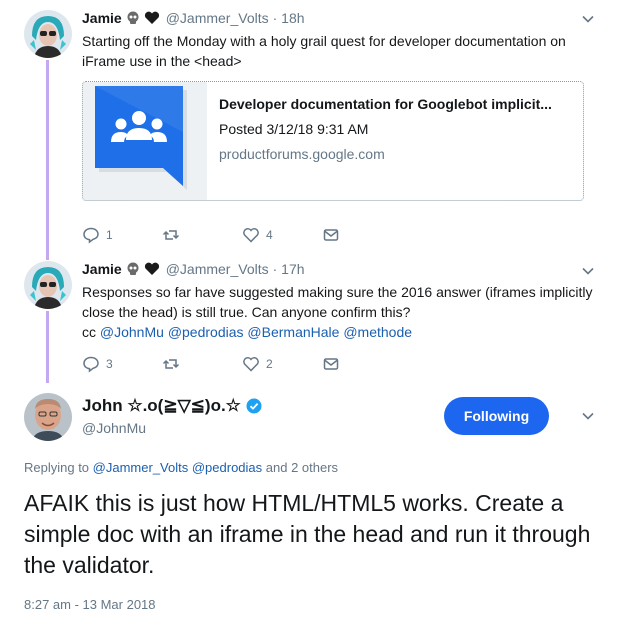 This screenshot has width=617, height=623. What do you see at coordinates (172, 428) in the screenshot?
I see `author-handle: @JohnMu` at bounding box center [172, 428].